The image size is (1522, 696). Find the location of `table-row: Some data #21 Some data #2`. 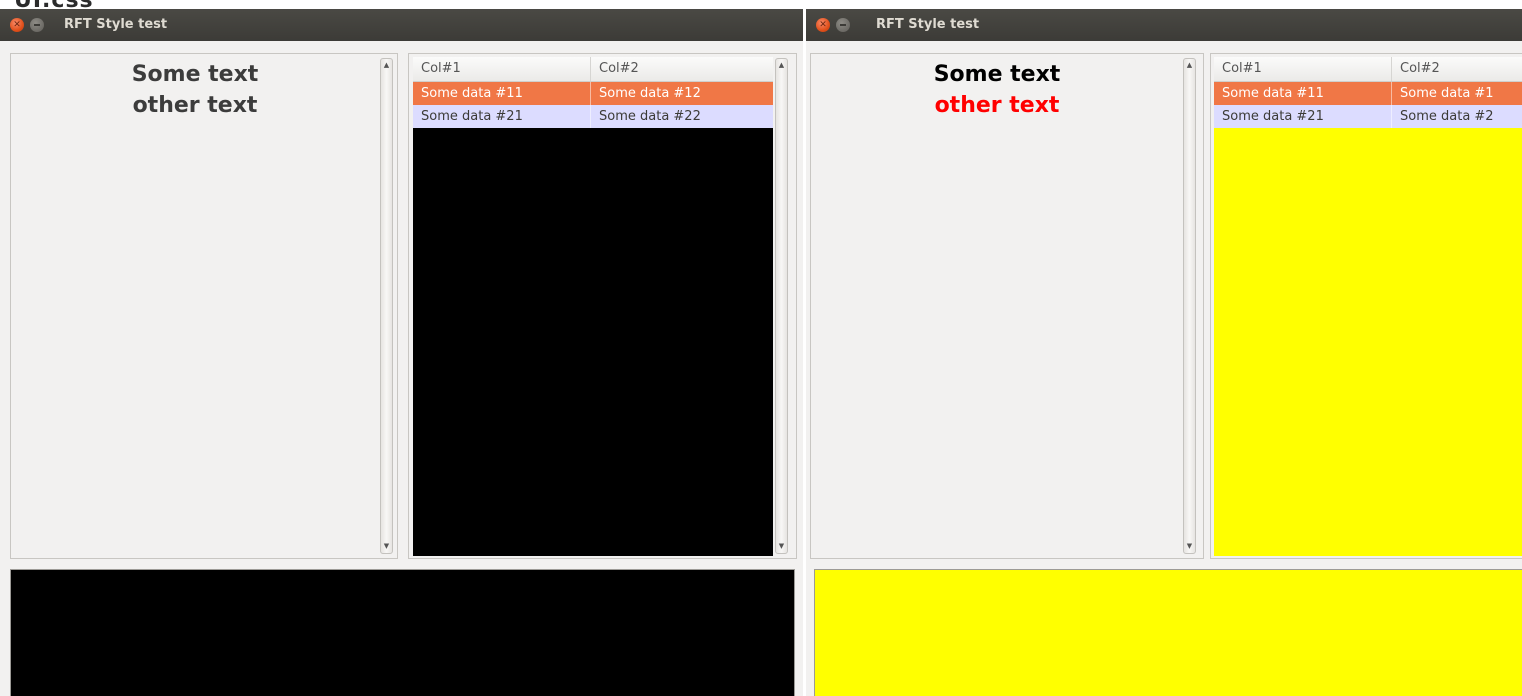

table-row: Some data #21 Some data #2 is located at coordinates (1368, 116).